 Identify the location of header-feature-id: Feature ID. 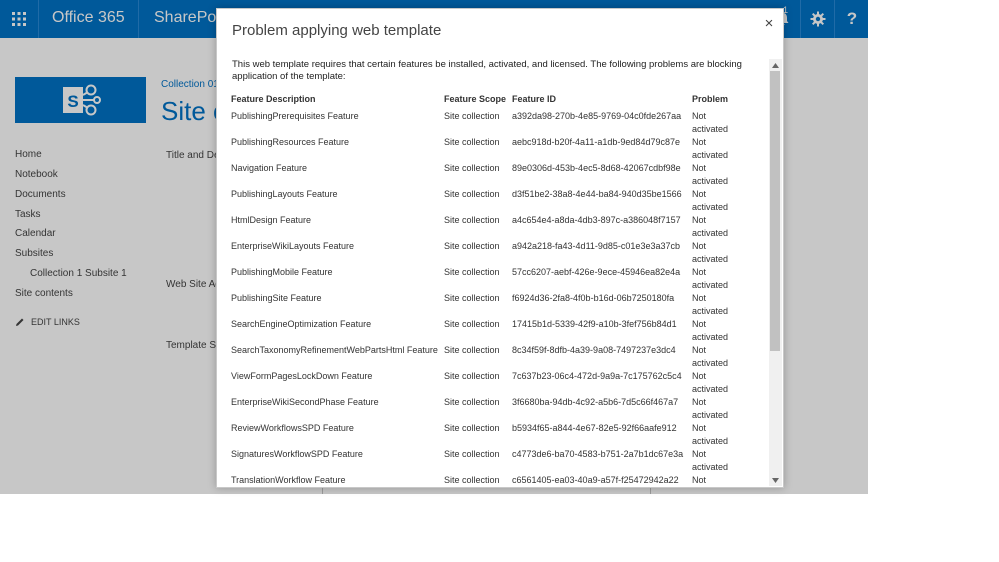
(534, 99).